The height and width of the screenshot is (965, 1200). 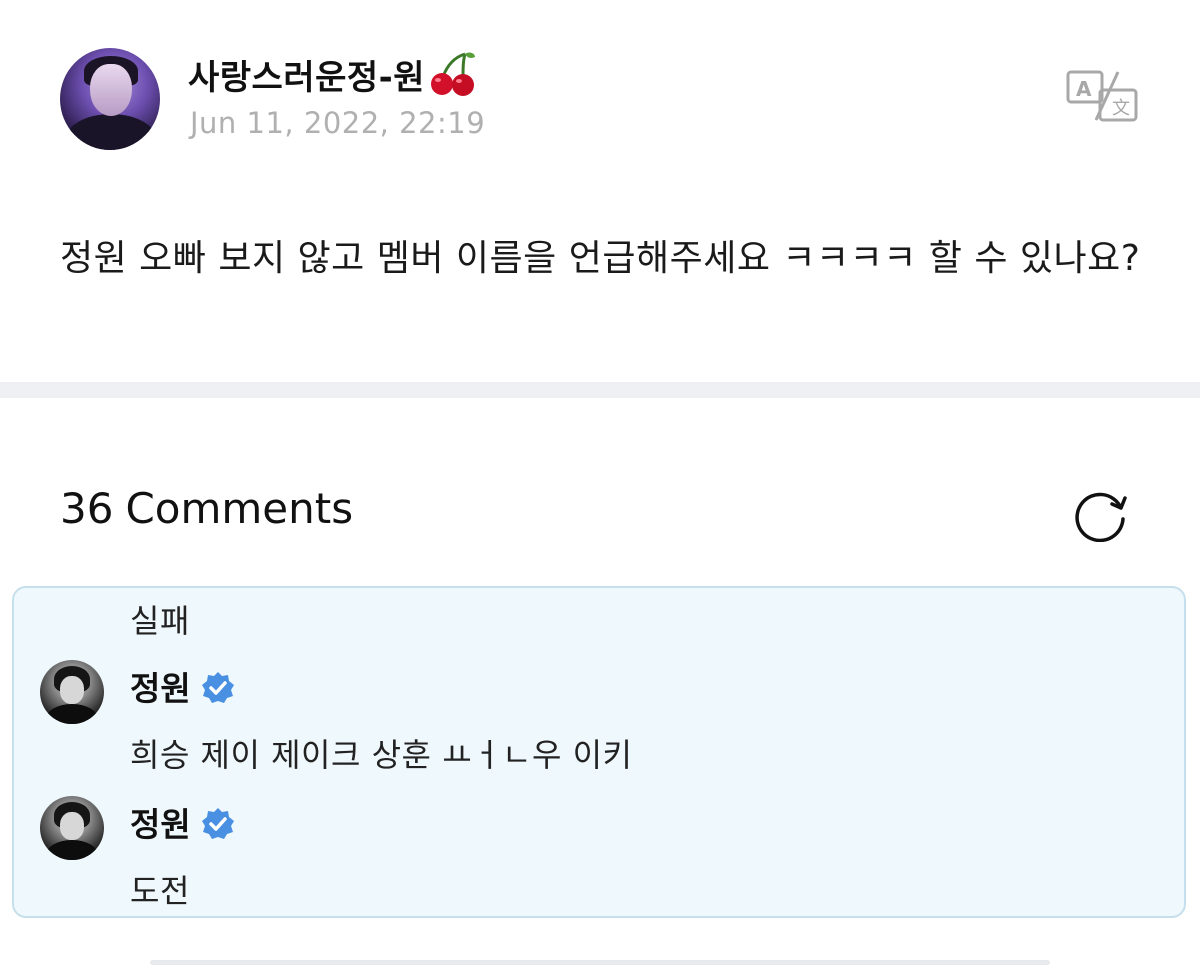 What do you see at coordinates (1102, 96) in the screenshot?
I see `translate-icon: A 文` at bounding box center [1102, 96].